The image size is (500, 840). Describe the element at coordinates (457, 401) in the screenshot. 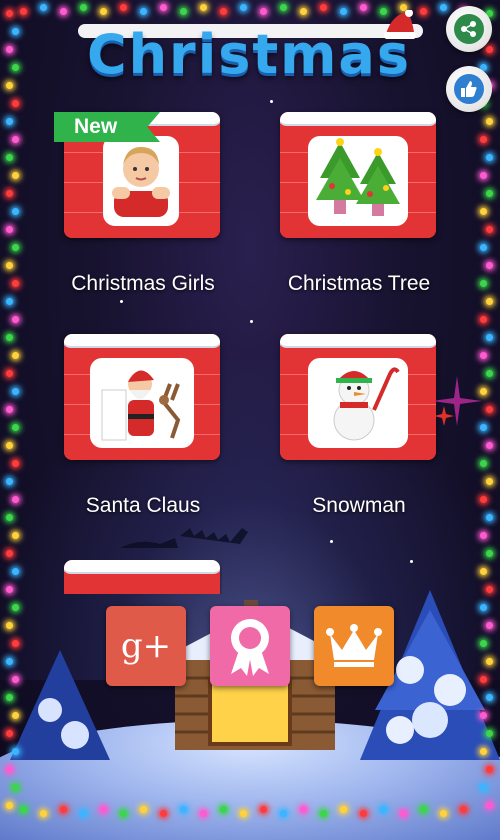

I see `sparkle-decoration` at that location.